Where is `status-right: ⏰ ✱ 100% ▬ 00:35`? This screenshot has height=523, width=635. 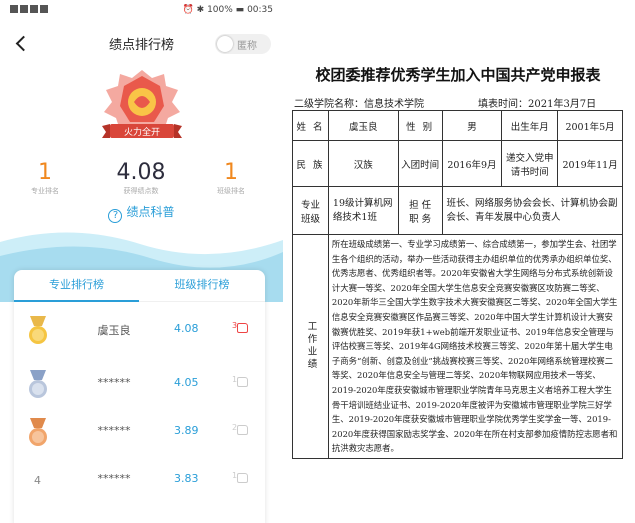 status-right: ⏰ ✱ 100% ▬ 00:35 is located at coordinates (228, 10).